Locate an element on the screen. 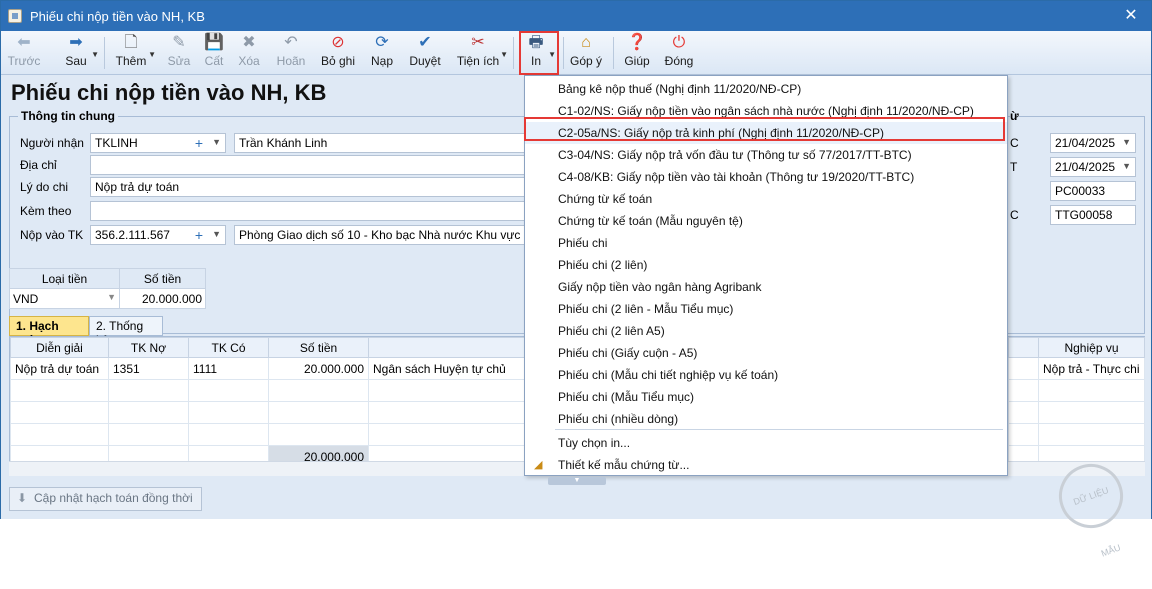 The height and width of the screenshot is (589, 1152). help-icon: ❓ is located at coordinates (637, 42).